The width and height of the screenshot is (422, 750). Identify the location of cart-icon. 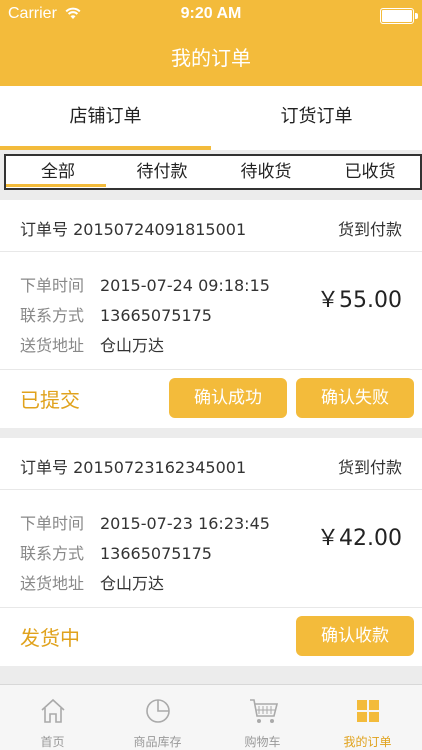
(264, 711).